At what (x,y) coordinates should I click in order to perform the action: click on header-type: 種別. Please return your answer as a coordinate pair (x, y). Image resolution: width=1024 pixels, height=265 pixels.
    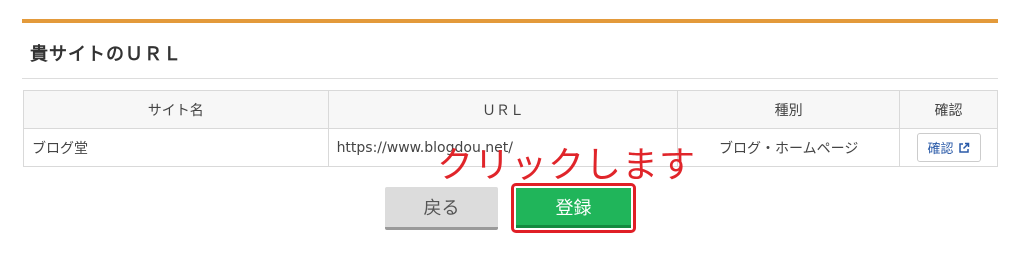
    Looking at the image, I should click on (789, 109).